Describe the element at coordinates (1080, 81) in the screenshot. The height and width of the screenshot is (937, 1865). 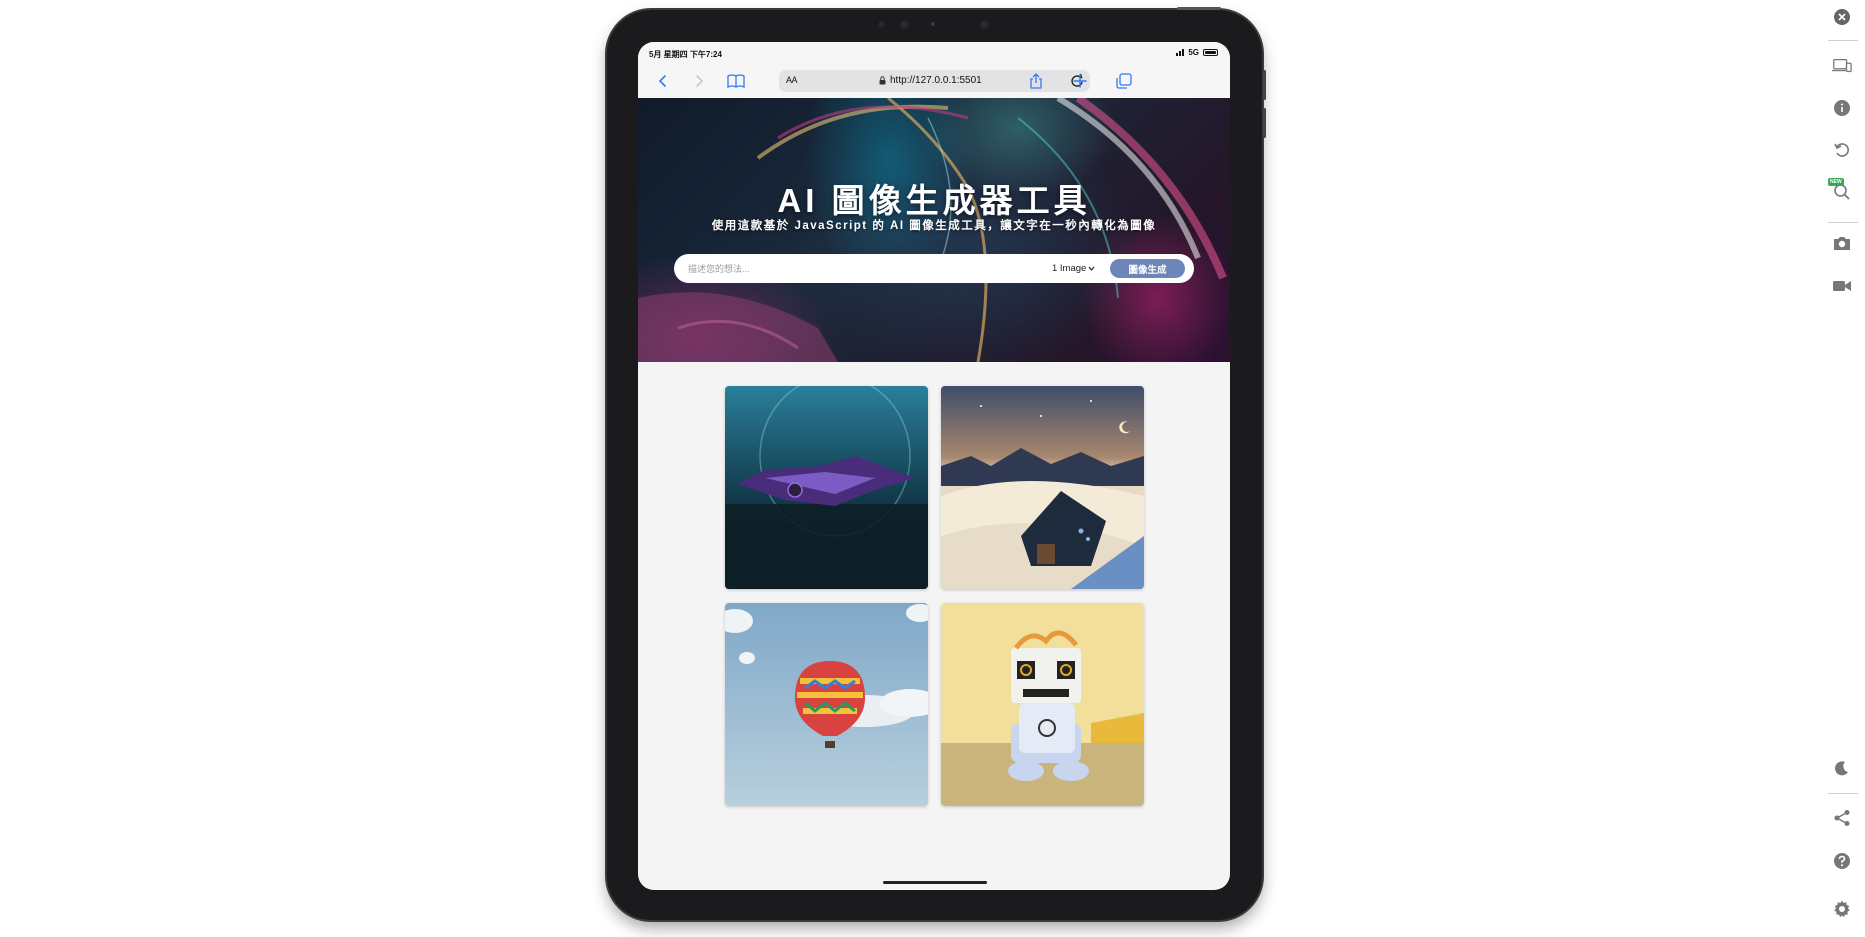
I see `new-tab-icon` at that location.